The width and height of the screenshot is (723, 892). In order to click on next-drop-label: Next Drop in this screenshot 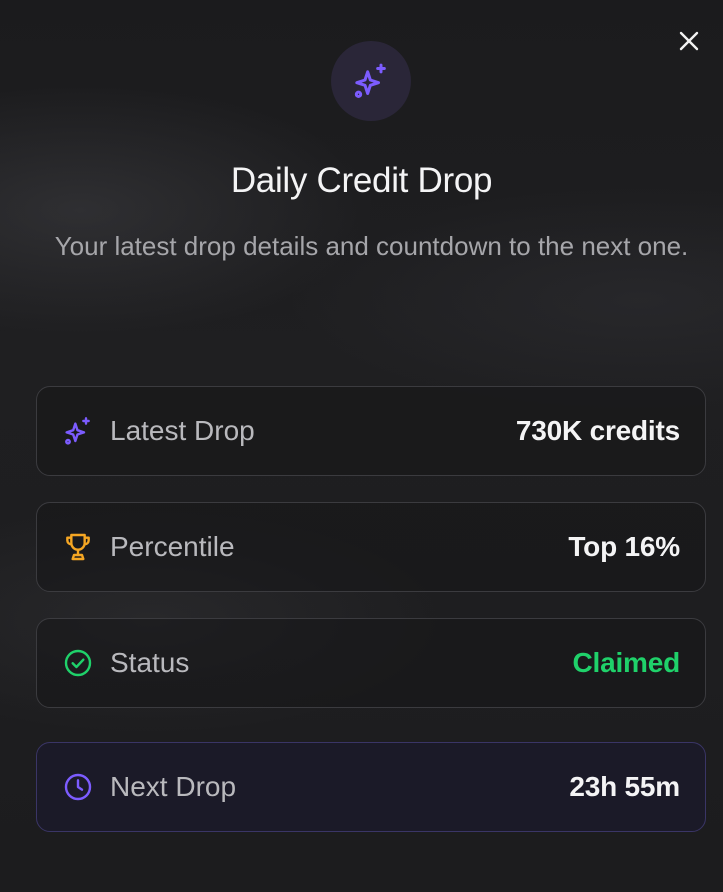, I will do `click(173, 786)`.